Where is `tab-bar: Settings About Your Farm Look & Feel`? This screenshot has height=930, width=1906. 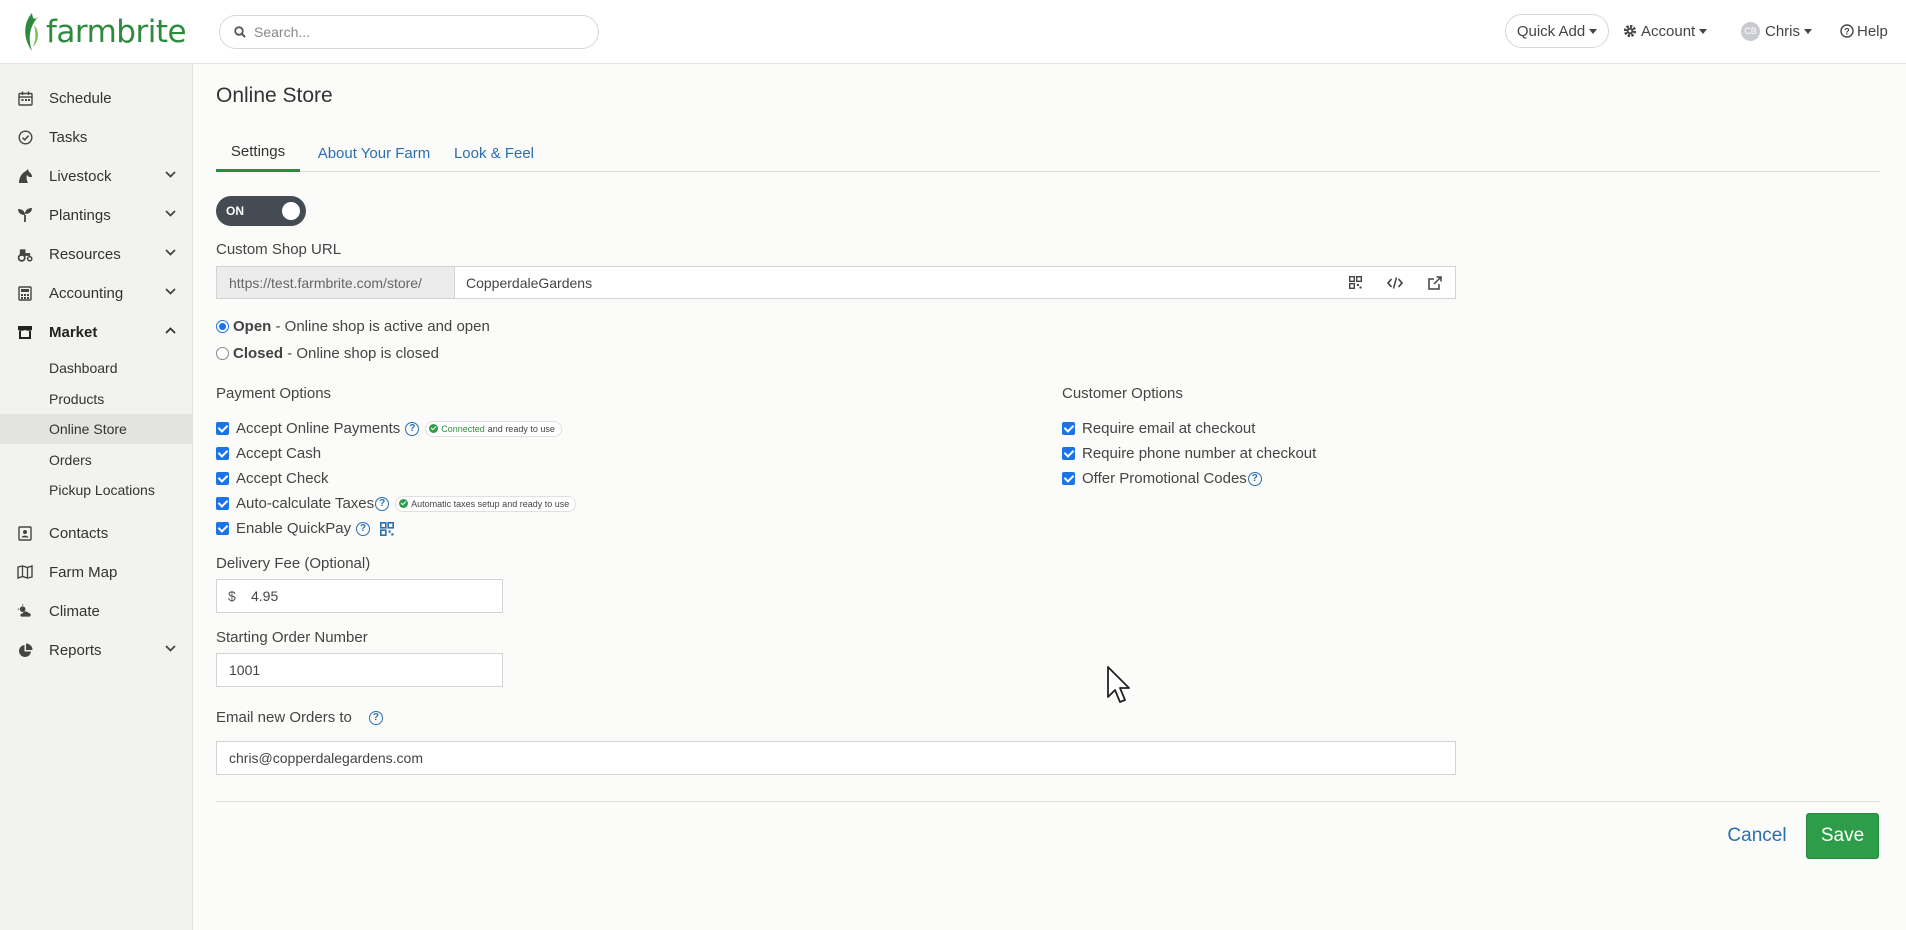 tab-bar: Settings About Your Farm Look & Feel is located at coordinates (1048, 153).